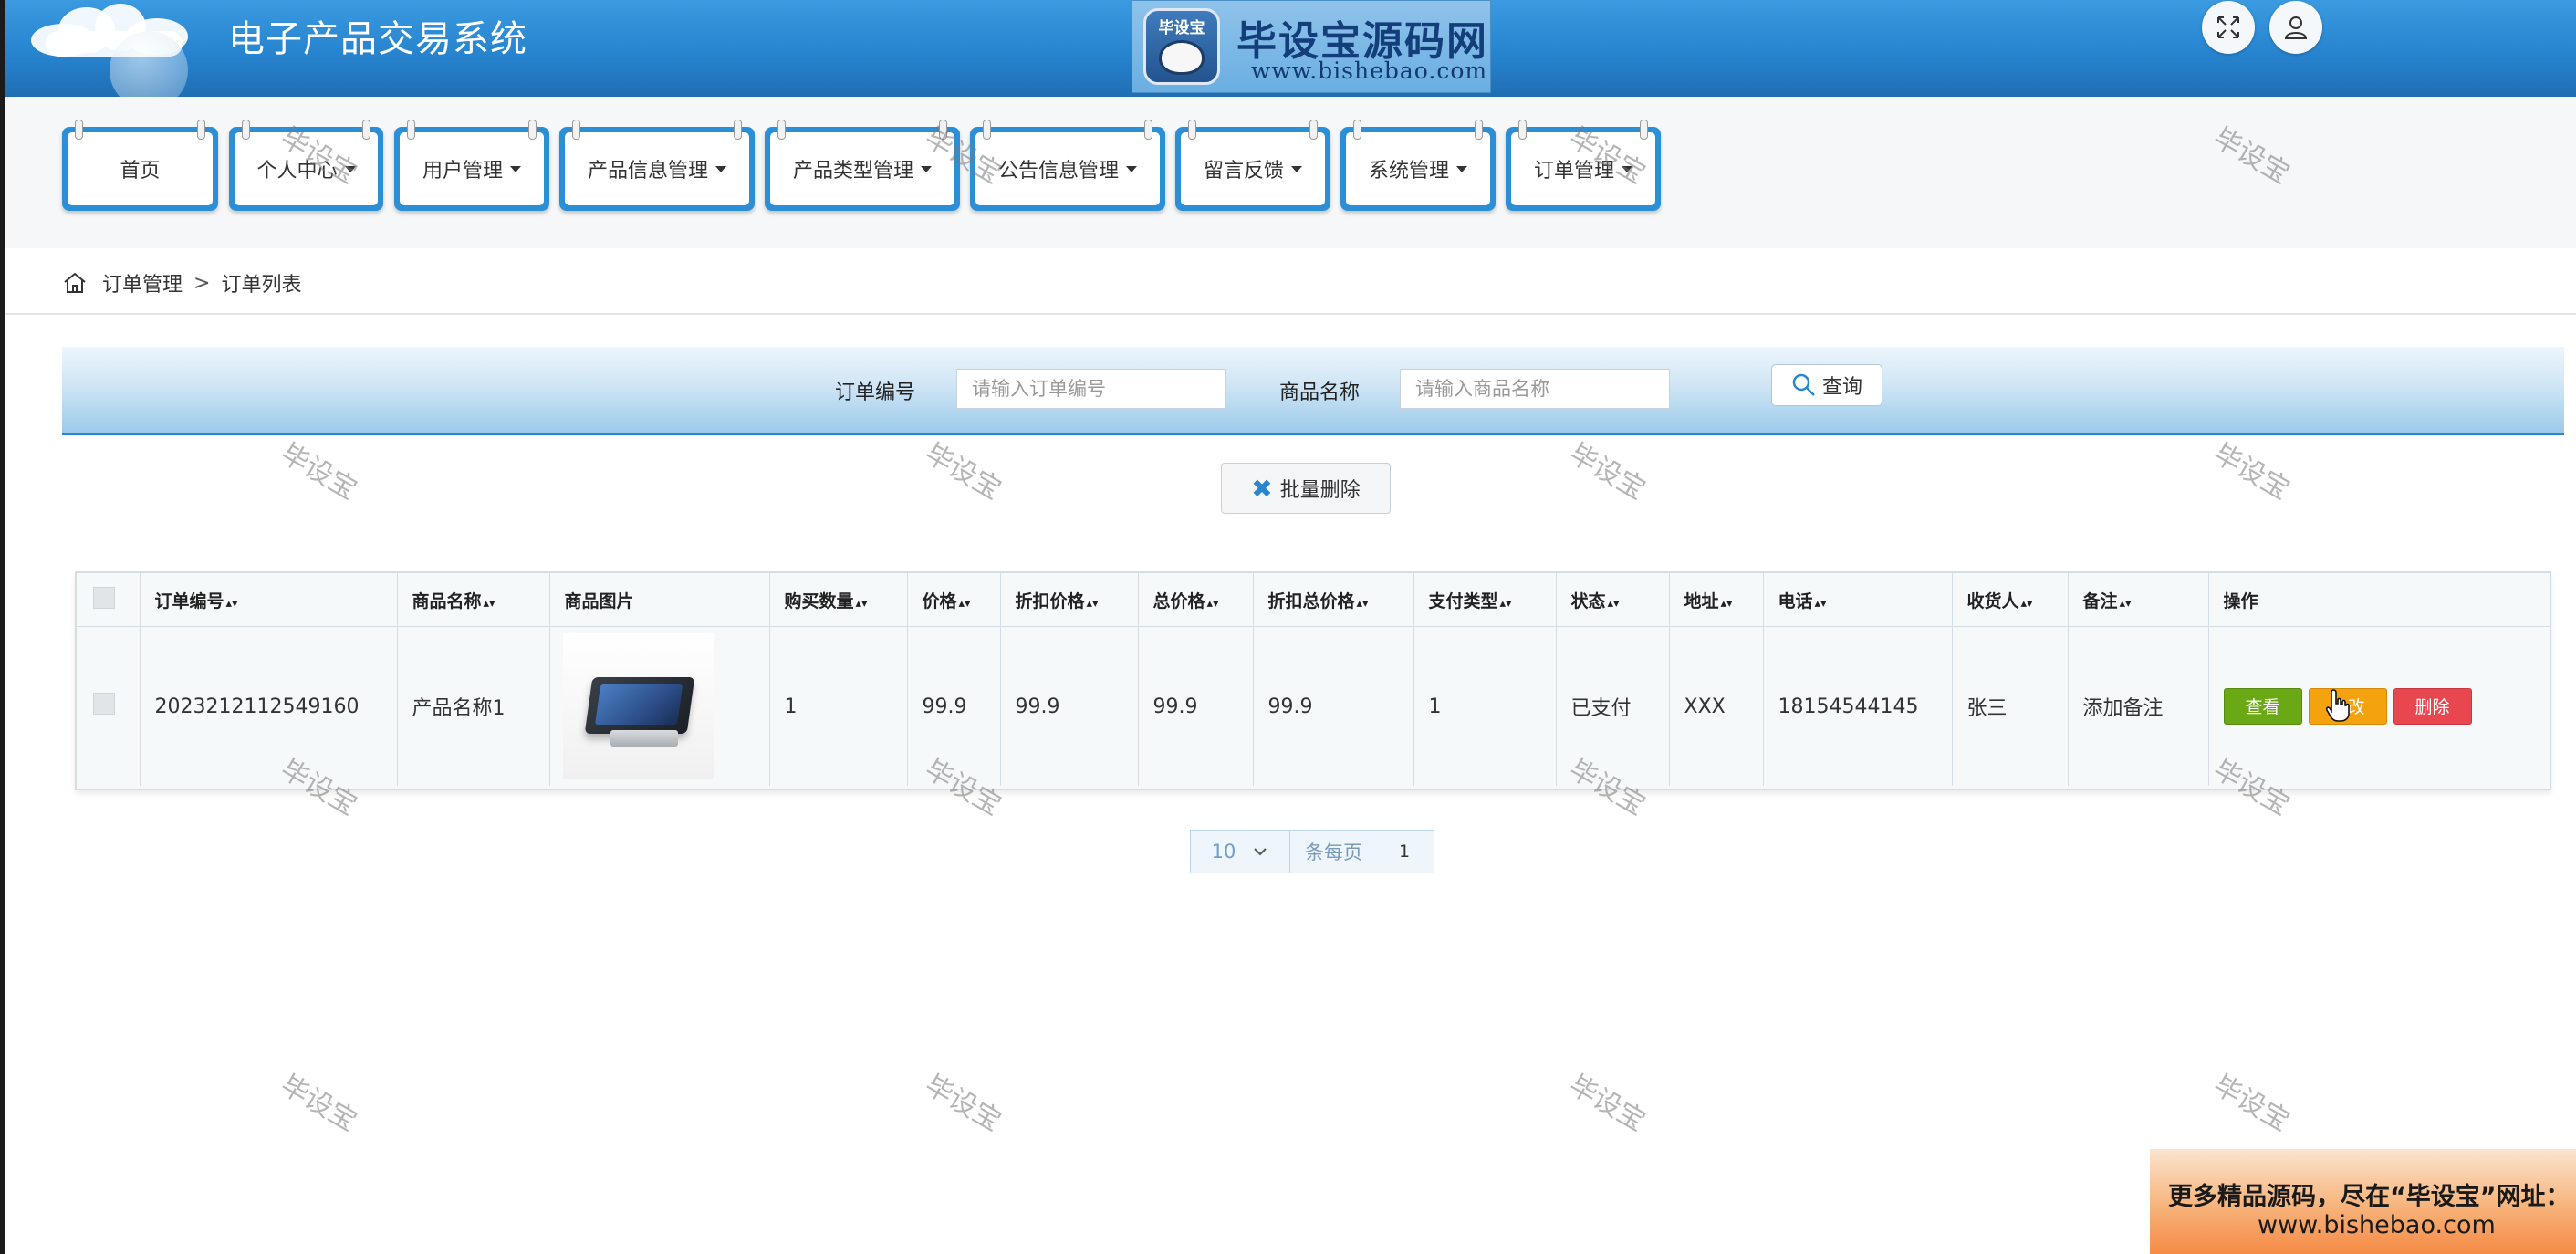 This screenshot has width=2576, height=1254. I want to click on page-size-select: 10, so click(1240, 852).